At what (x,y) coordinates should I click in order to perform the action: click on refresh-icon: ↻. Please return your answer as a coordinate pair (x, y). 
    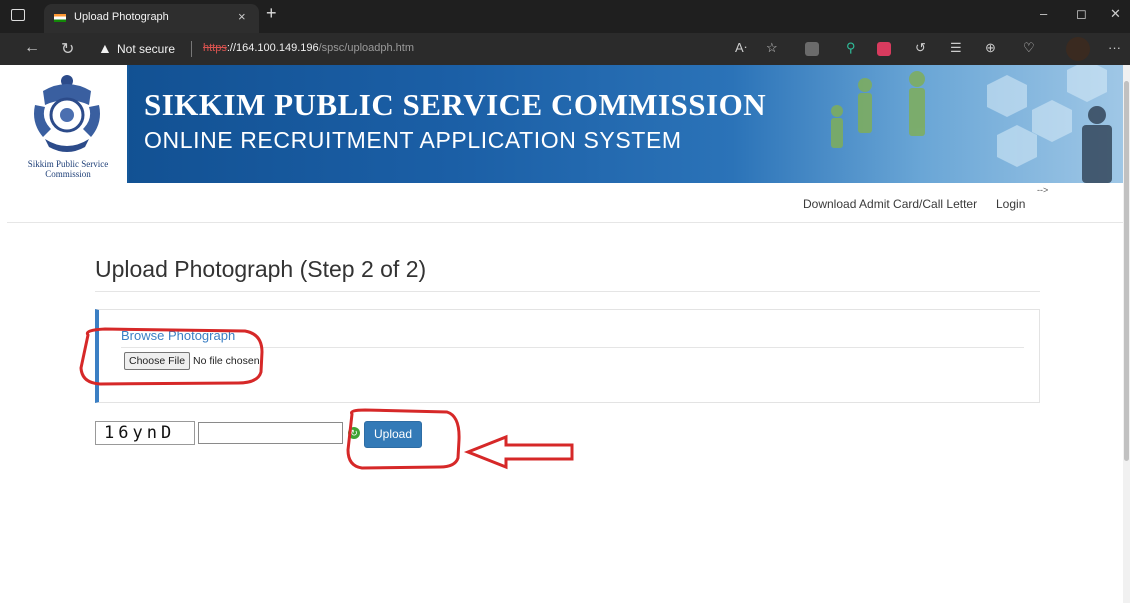
    Looking at the image, I should click on (67, 49).